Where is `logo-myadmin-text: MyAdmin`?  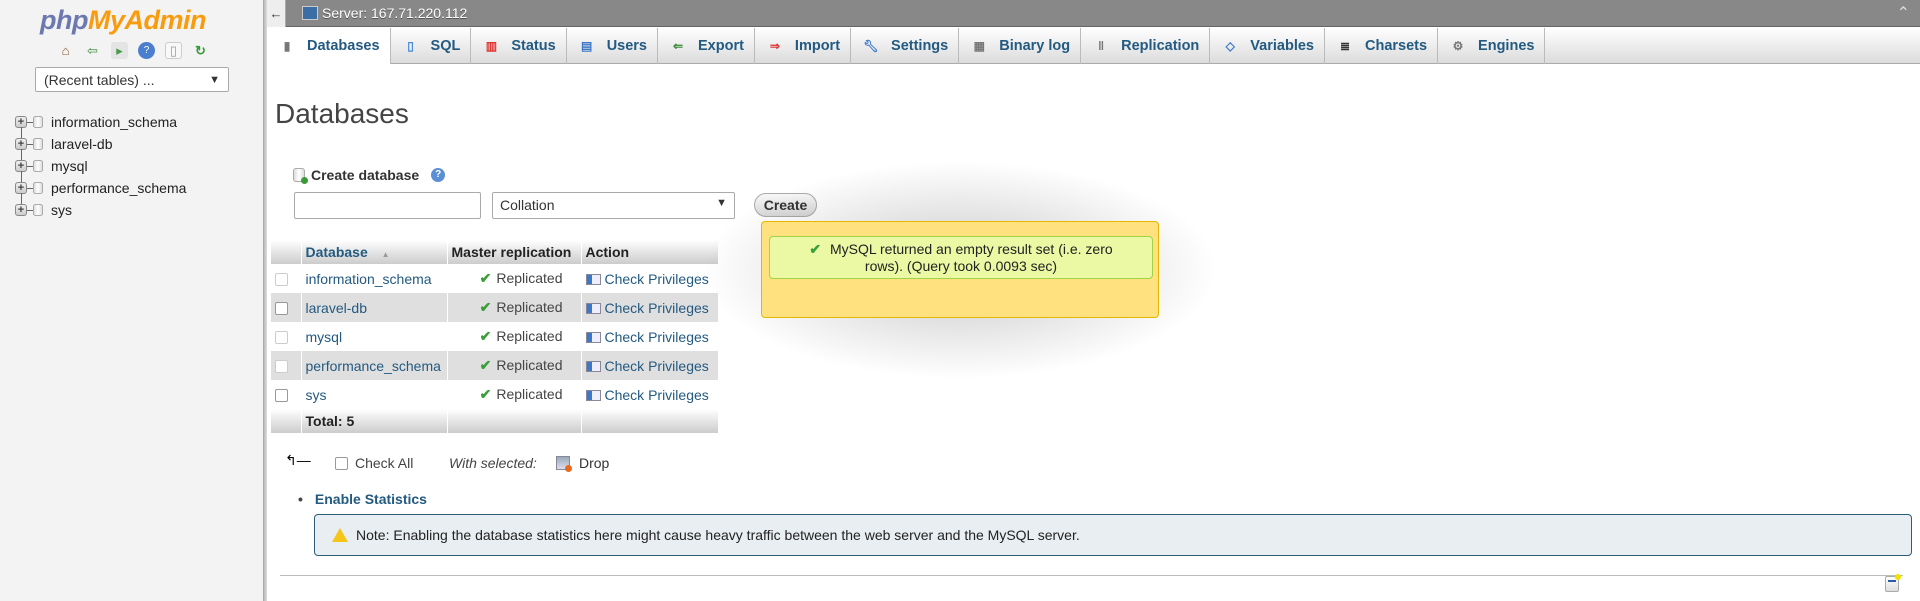 logo-myadmin-text: MyAdmin is located at coordinates (147, 20).